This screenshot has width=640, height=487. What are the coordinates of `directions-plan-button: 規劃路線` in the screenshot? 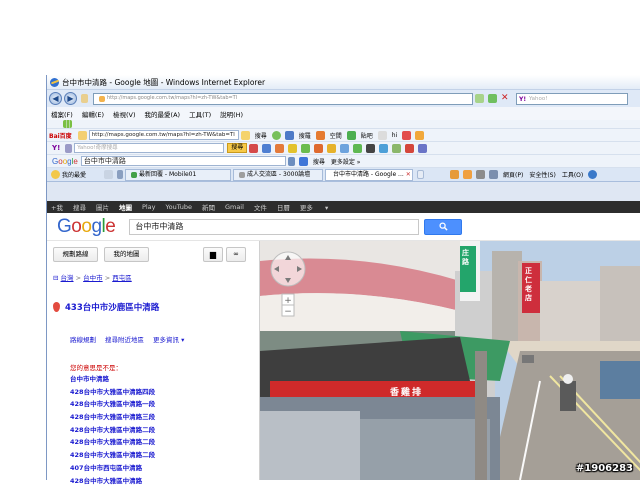 It's located at (75, 254).